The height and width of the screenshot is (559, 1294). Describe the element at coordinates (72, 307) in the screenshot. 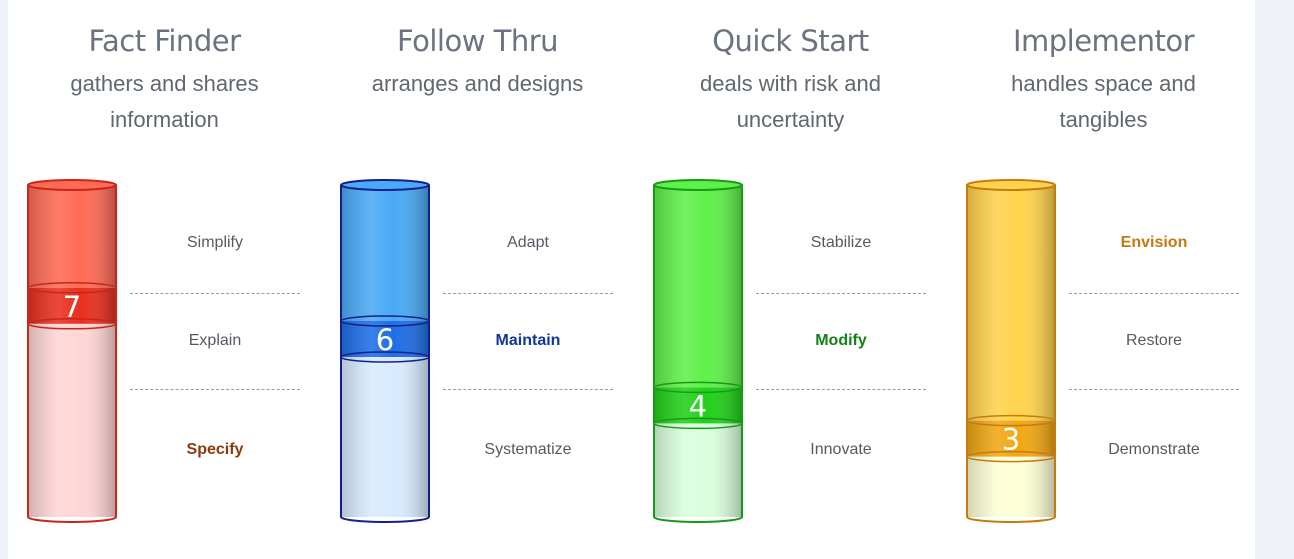

I see `score-number: 7` at that location.